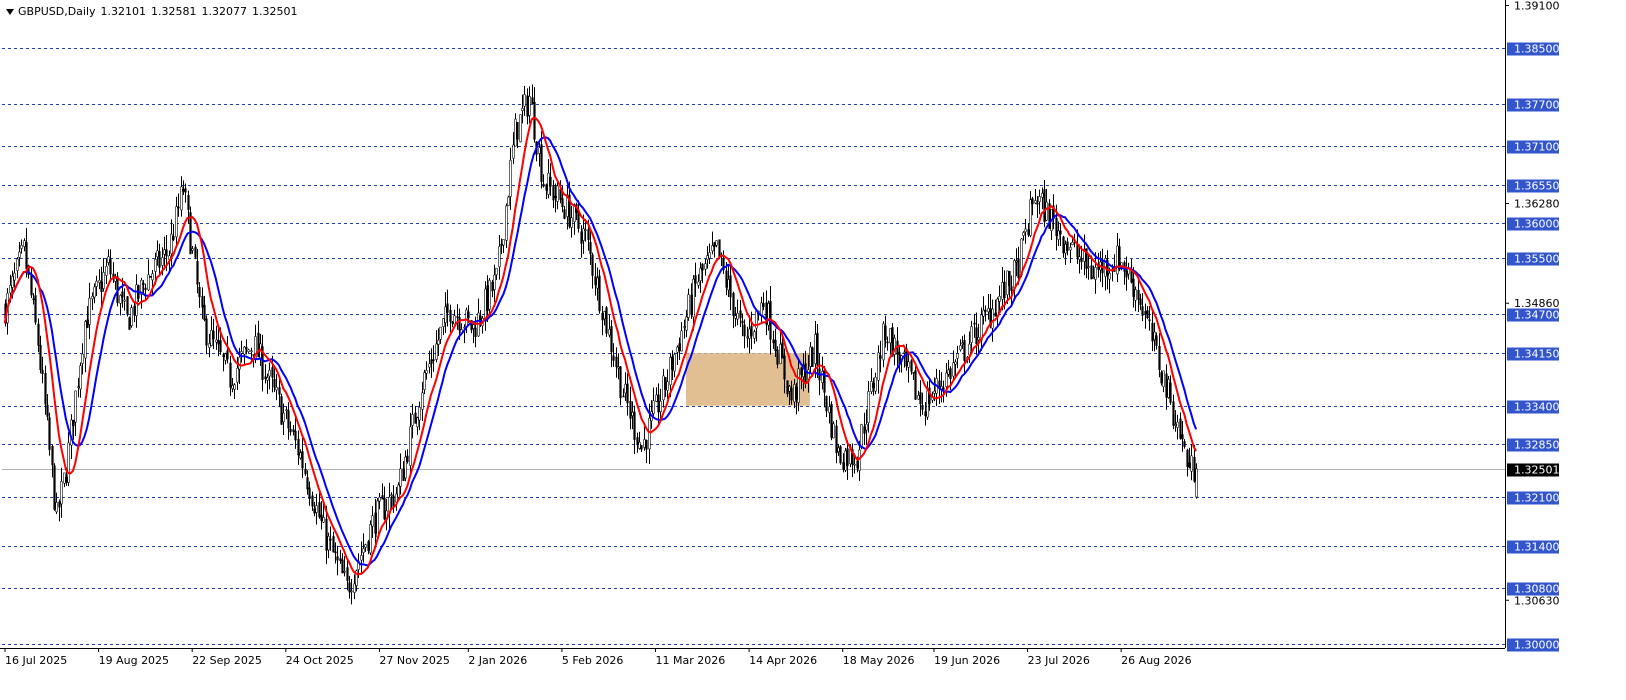 Image resolution: width=1626 pixels, height=700 pixels. What do you see at coordinates (1537, 445) in the screenshot?
I see `level-label: 1.32850` at bounding box center [1537, 445].